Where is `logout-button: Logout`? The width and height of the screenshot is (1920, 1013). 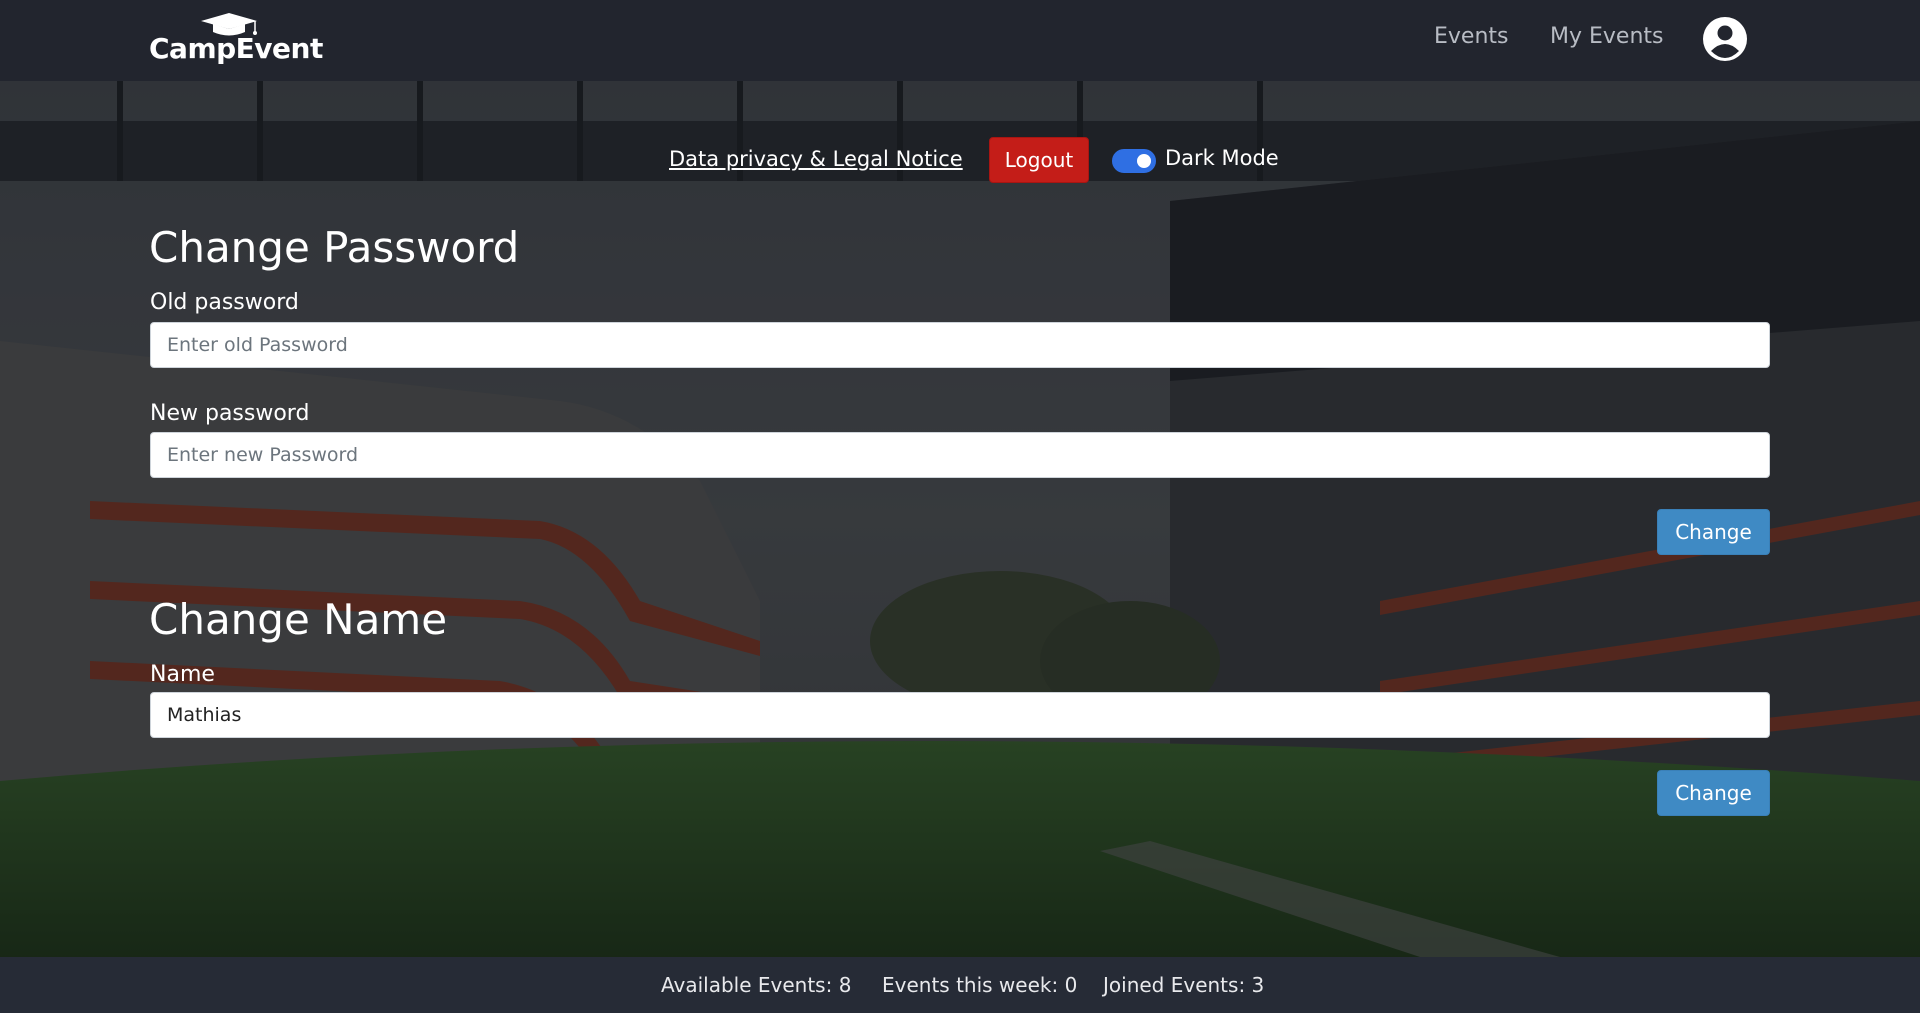
logout-button: Logout is located at coordinates (1039, 160).